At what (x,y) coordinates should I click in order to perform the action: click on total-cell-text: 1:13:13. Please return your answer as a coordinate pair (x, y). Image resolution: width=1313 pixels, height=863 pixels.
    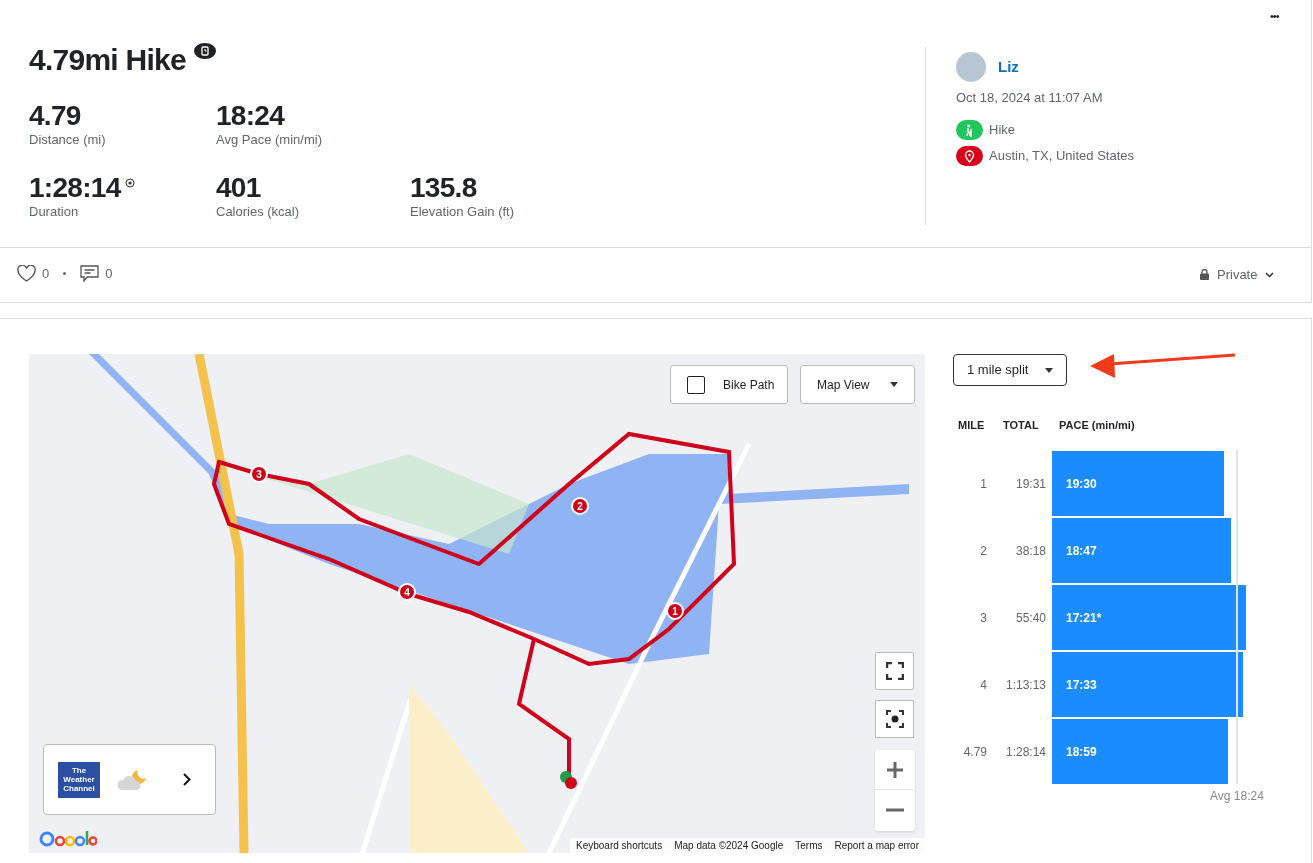
    Looking at the image, I should click on (1025, 685).